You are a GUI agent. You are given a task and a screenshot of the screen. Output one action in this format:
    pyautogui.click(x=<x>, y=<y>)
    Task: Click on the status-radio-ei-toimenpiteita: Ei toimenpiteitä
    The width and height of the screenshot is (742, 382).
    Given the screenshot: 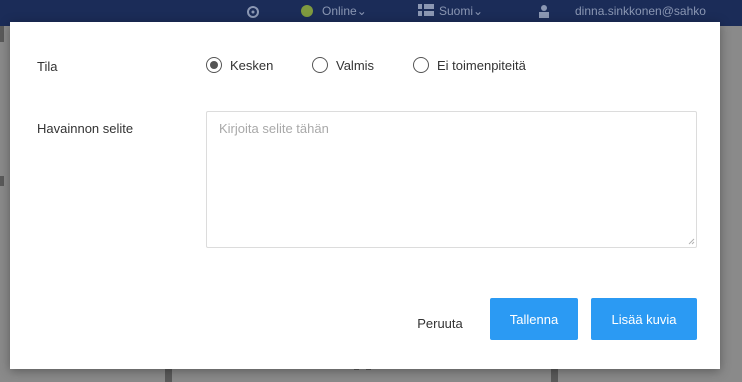 What is the action you would take?
    pyautogui.click(x=469, y=65)
    